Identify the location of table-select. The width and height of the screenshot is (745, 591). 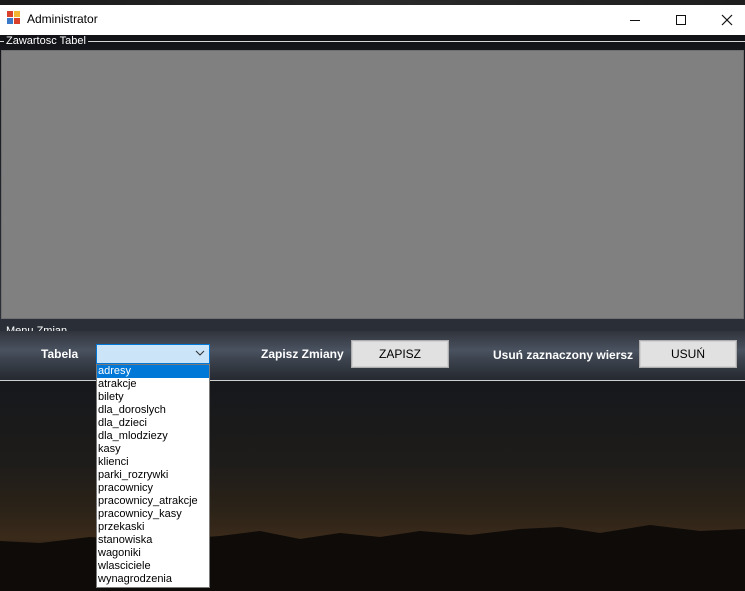
(153, 354).